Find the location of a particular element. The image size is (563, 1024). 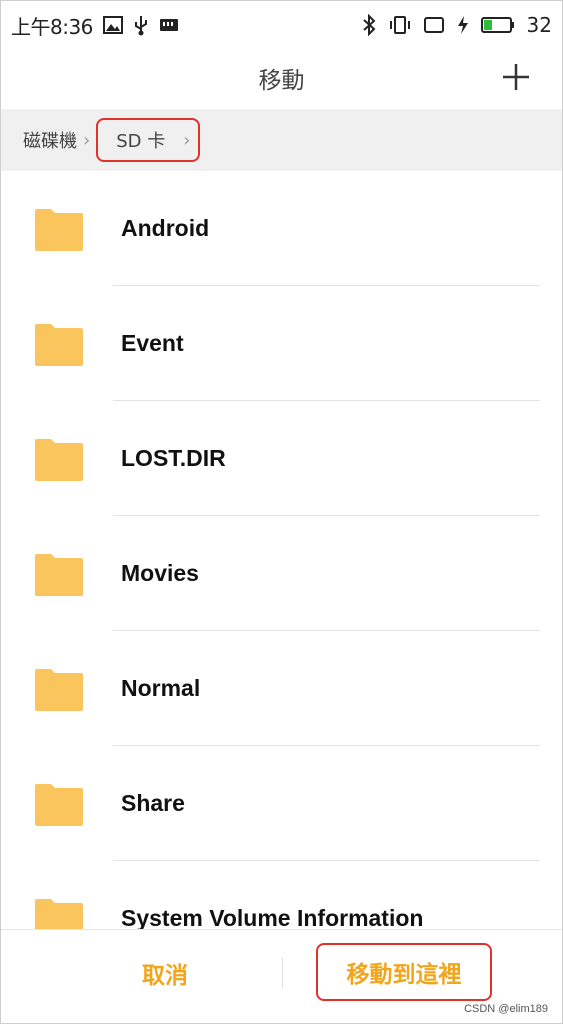

plus-icon is located at coordinates (516, 77).